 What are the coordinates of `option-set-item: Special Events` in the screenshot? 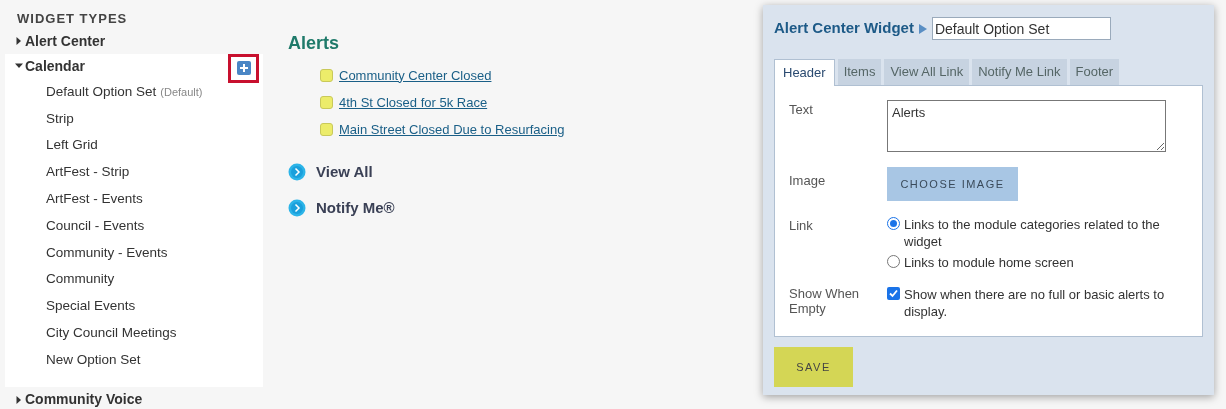 It's located at (91, 306).